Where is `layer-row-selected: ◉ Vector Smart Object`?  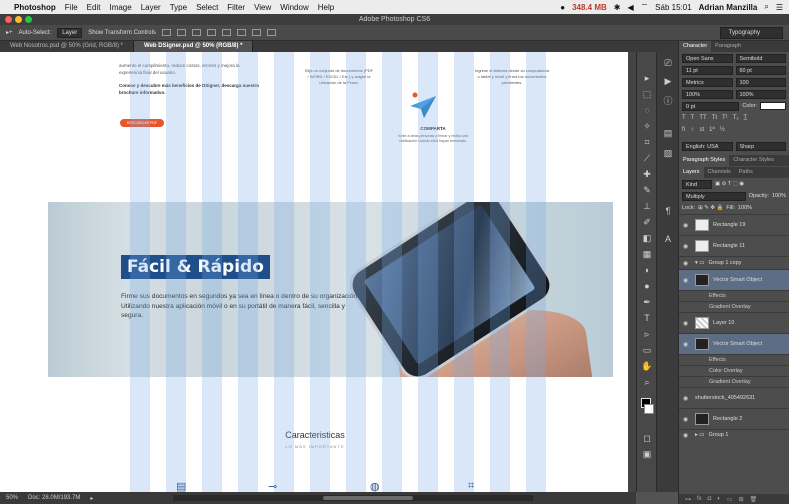
layer-row-selected: ◉ Vector Smart Object is located at coordinates (734, 279).